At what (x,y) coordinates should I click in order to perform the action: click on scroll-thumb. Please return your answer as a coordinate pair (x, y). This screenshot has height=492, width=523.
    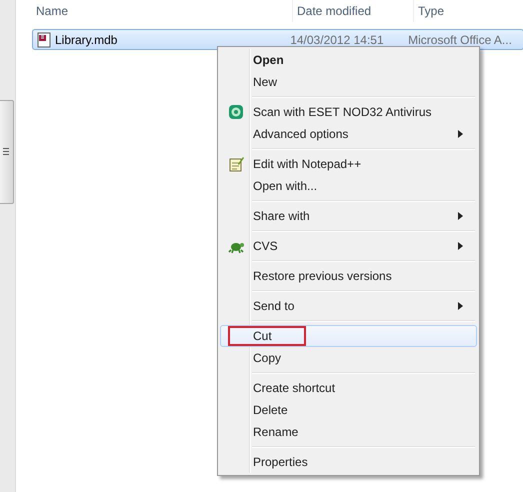
    Looking at the image, I should click on (7, 152).